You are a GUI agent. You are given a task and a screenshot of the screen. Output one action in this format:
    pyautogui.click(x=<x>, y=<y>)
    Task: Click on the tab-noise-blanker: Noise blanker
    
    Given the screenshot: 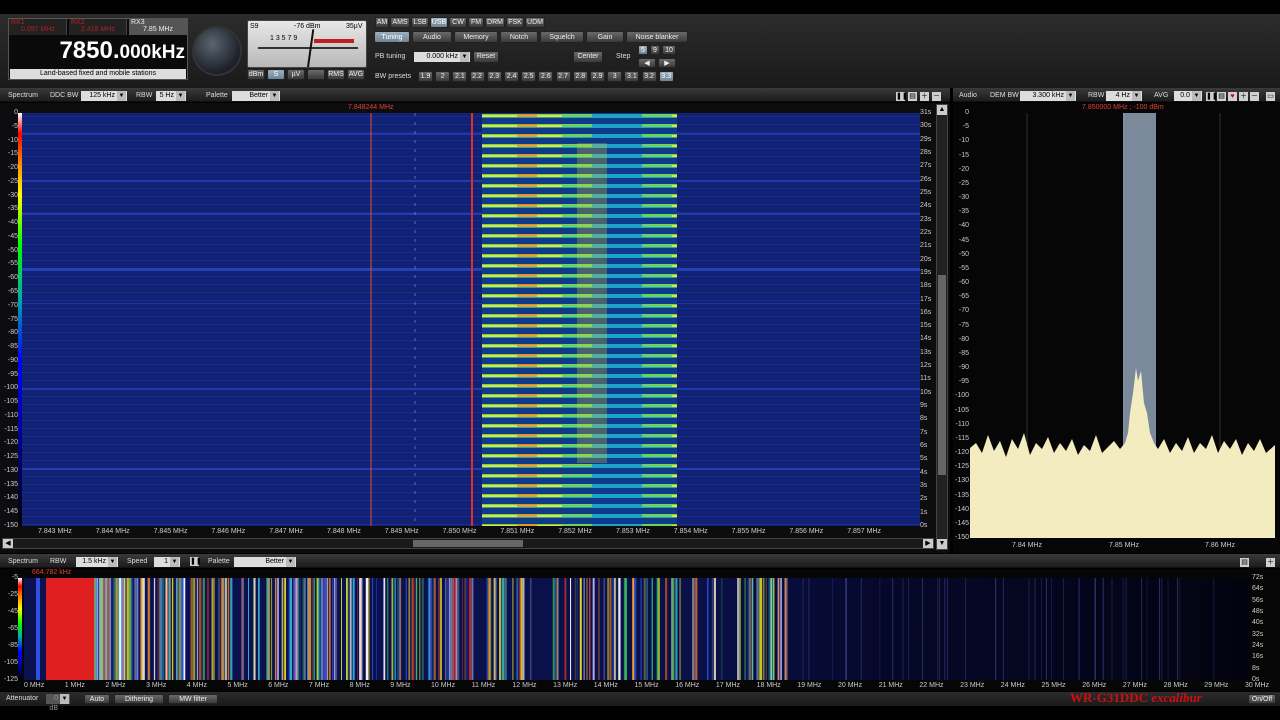 What is the action you would take?
    pyautogui.click(x=657, y=37)
    